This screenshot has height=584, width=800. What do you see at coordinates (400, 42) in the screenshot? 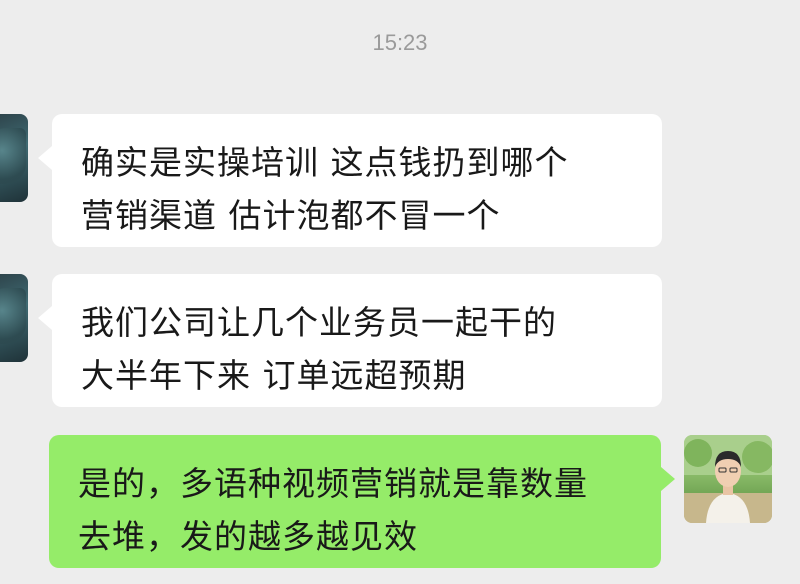
I see `message-timestamp: 15:23` at bounding box center [400, 42].